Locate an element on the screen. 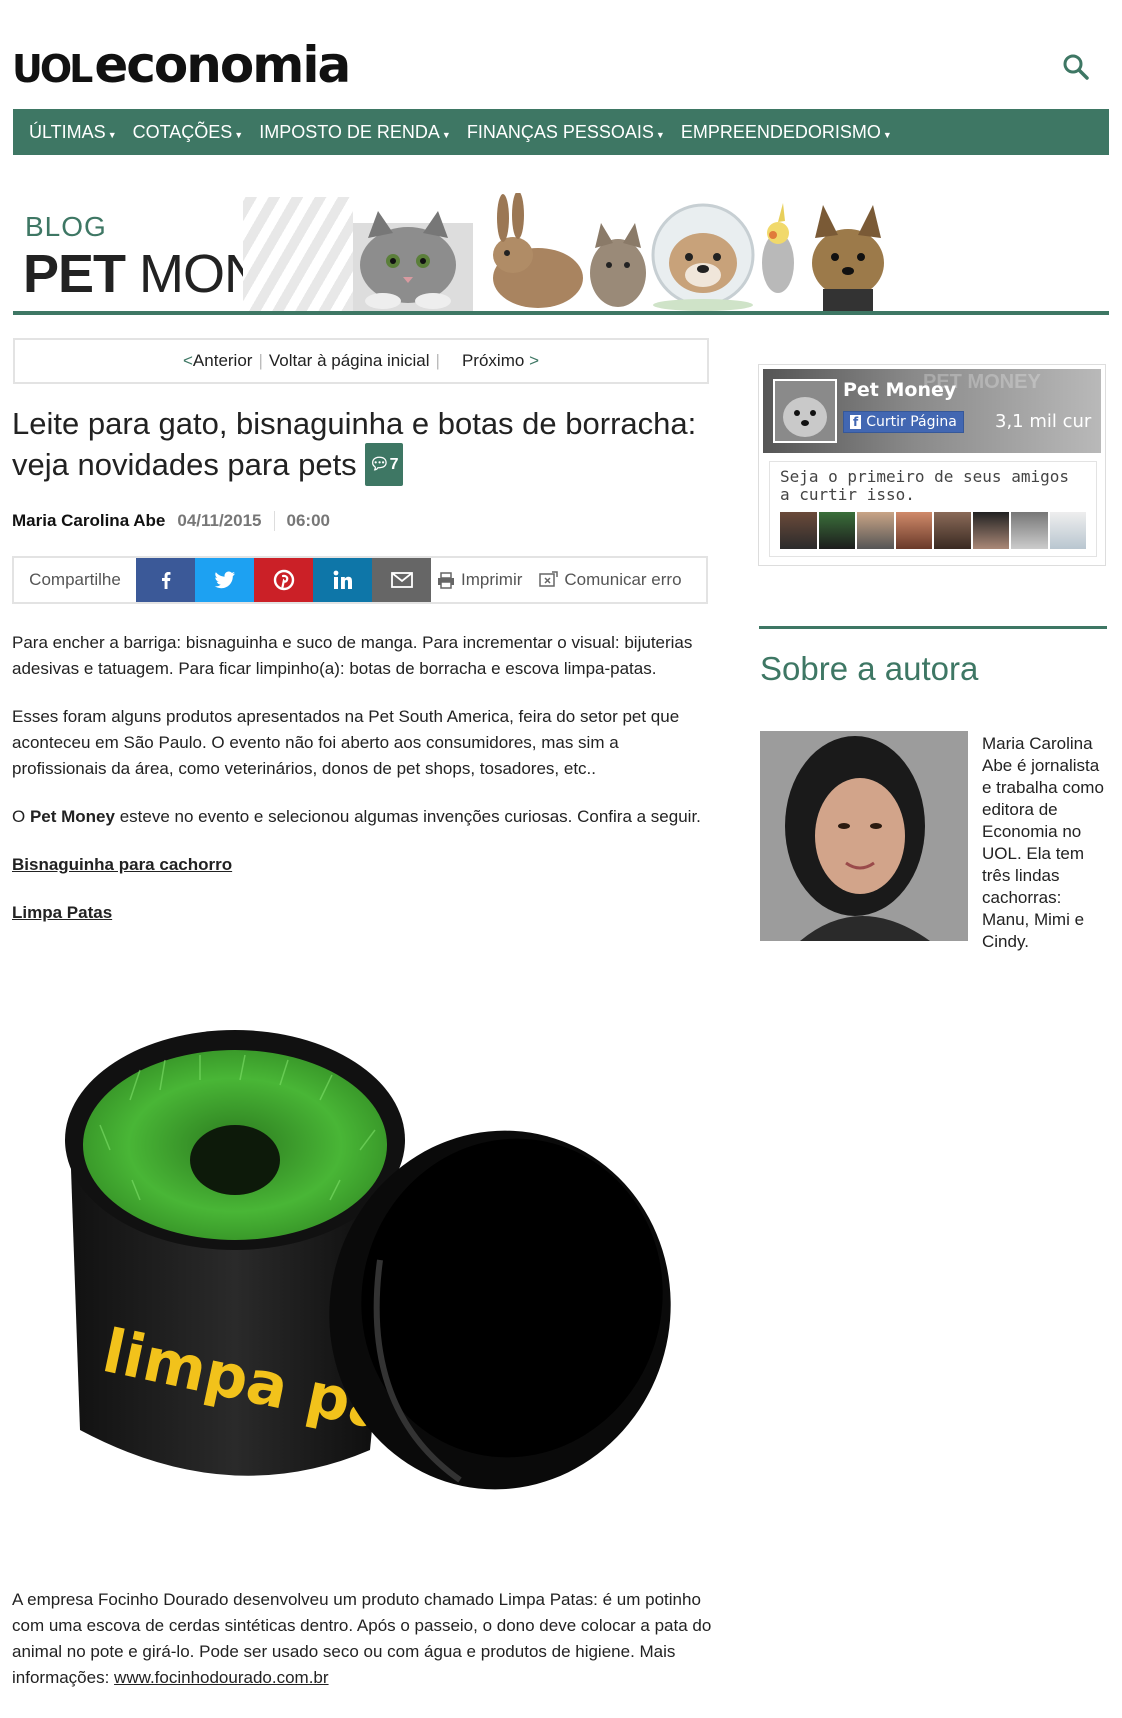 This screenshot has height=1718, width=1122. share-label: Compartilhe is located at coordinates (75, 579).